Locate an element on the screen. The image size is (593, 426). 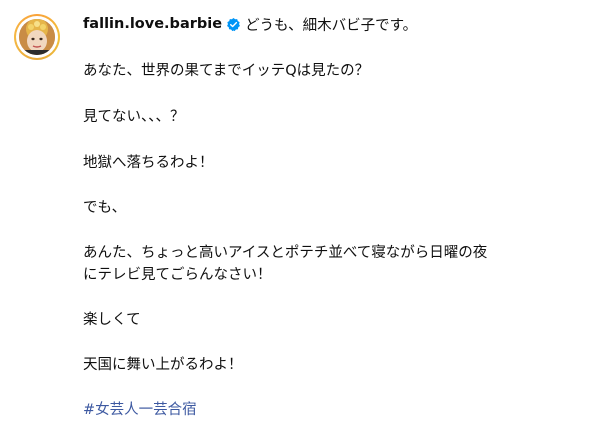
avatar-portrait-icon is located at coordinates (37, 37).